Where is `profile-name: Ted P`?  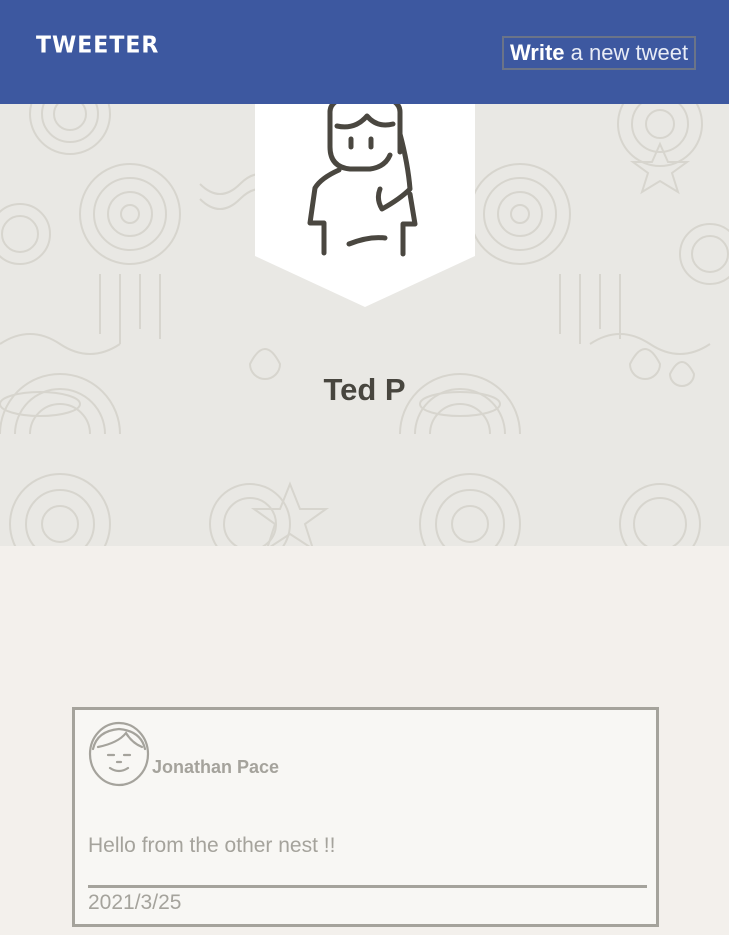
profile-name: Ted P is located at coordinates (364, 389).